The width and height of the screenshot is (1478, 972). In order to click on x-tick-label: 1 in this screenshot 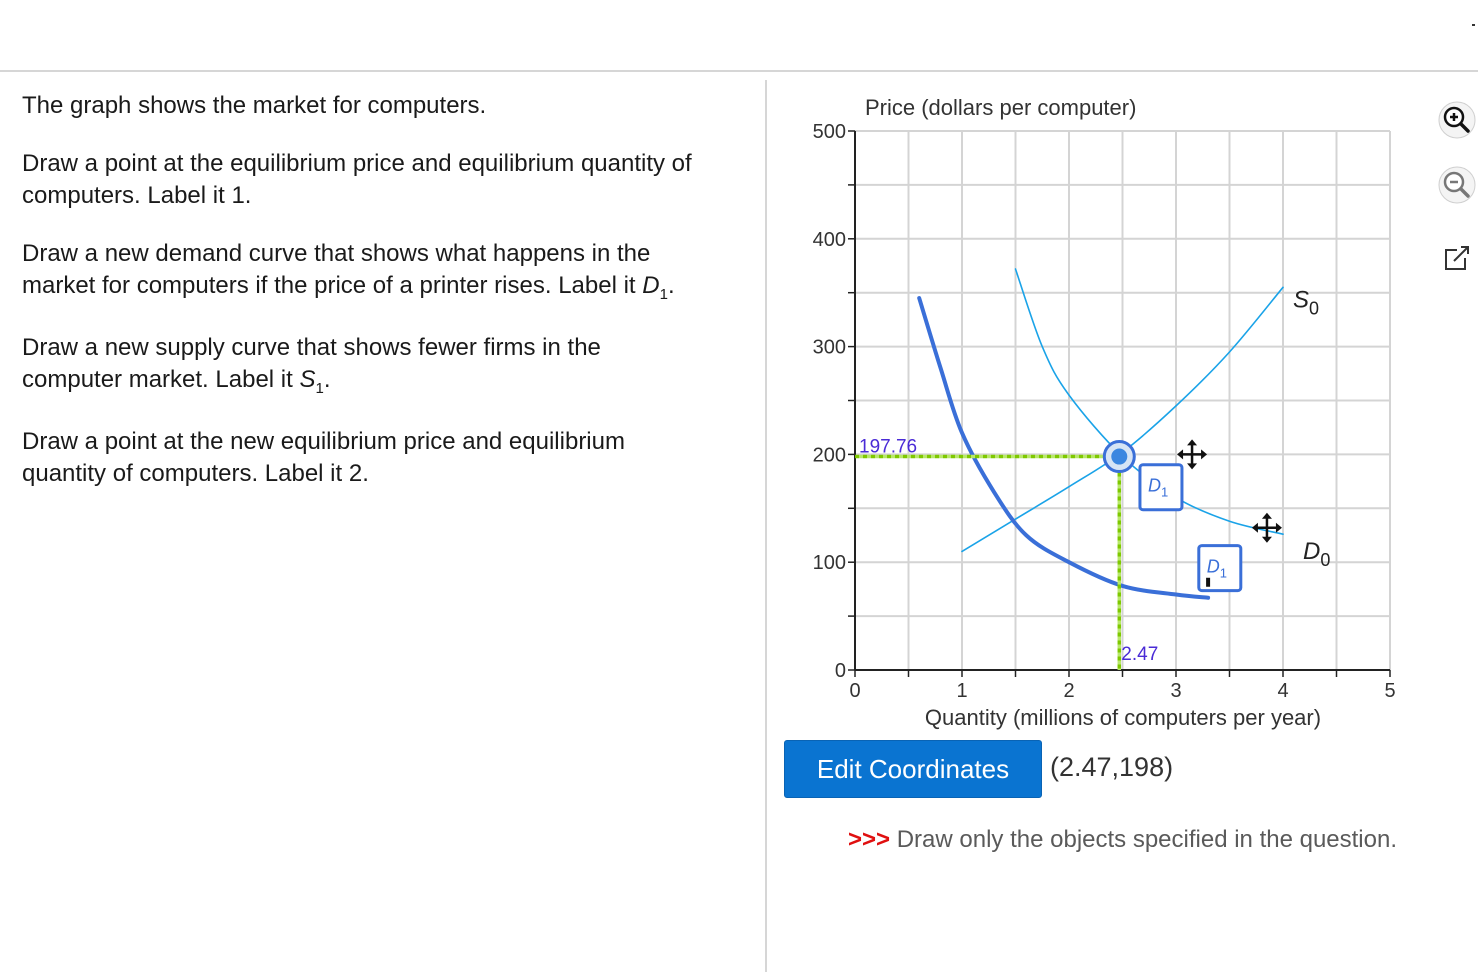, I will do `click(961, 691)`.